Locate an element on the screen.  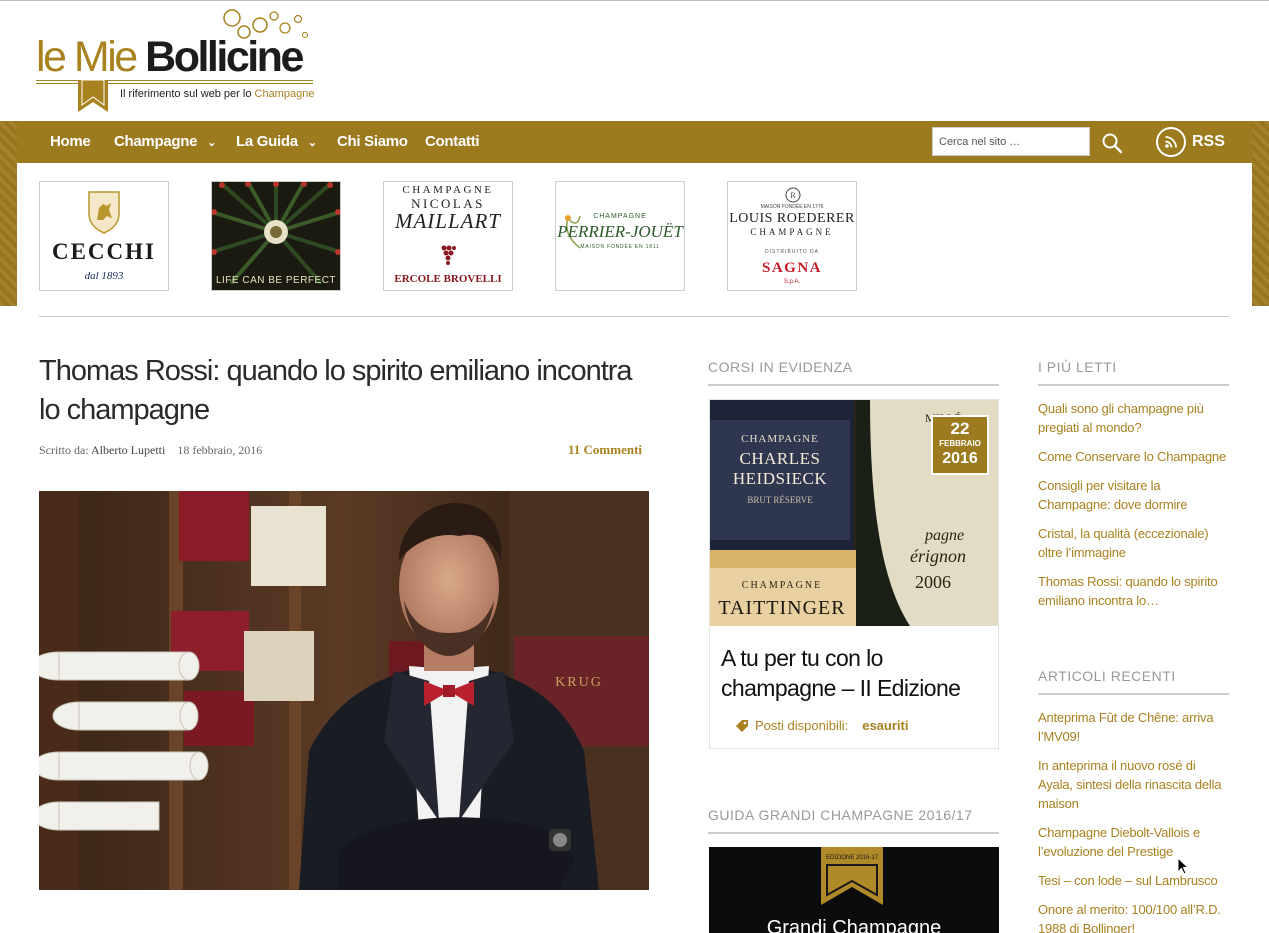
svg-text: R is located at coordinates (793, 195).